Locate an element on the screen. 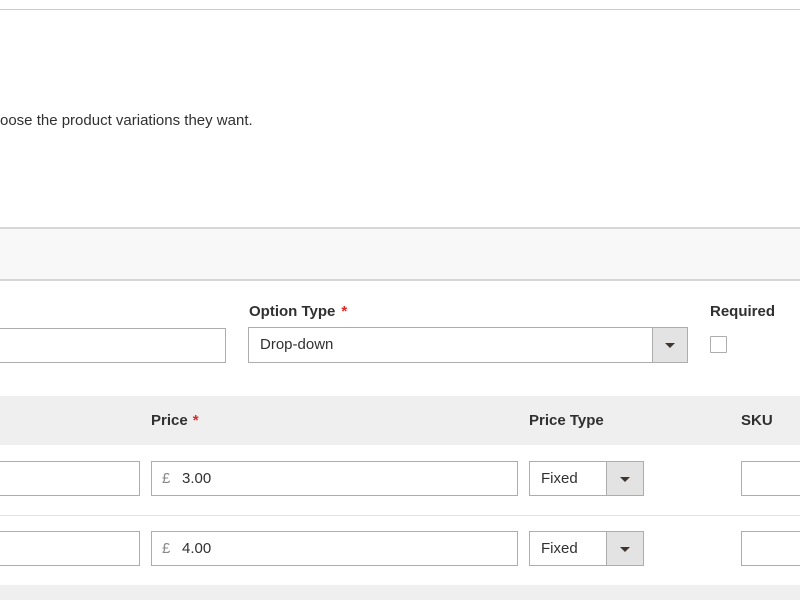  option-type-dropdown-button is located at coordinates (669, 345).